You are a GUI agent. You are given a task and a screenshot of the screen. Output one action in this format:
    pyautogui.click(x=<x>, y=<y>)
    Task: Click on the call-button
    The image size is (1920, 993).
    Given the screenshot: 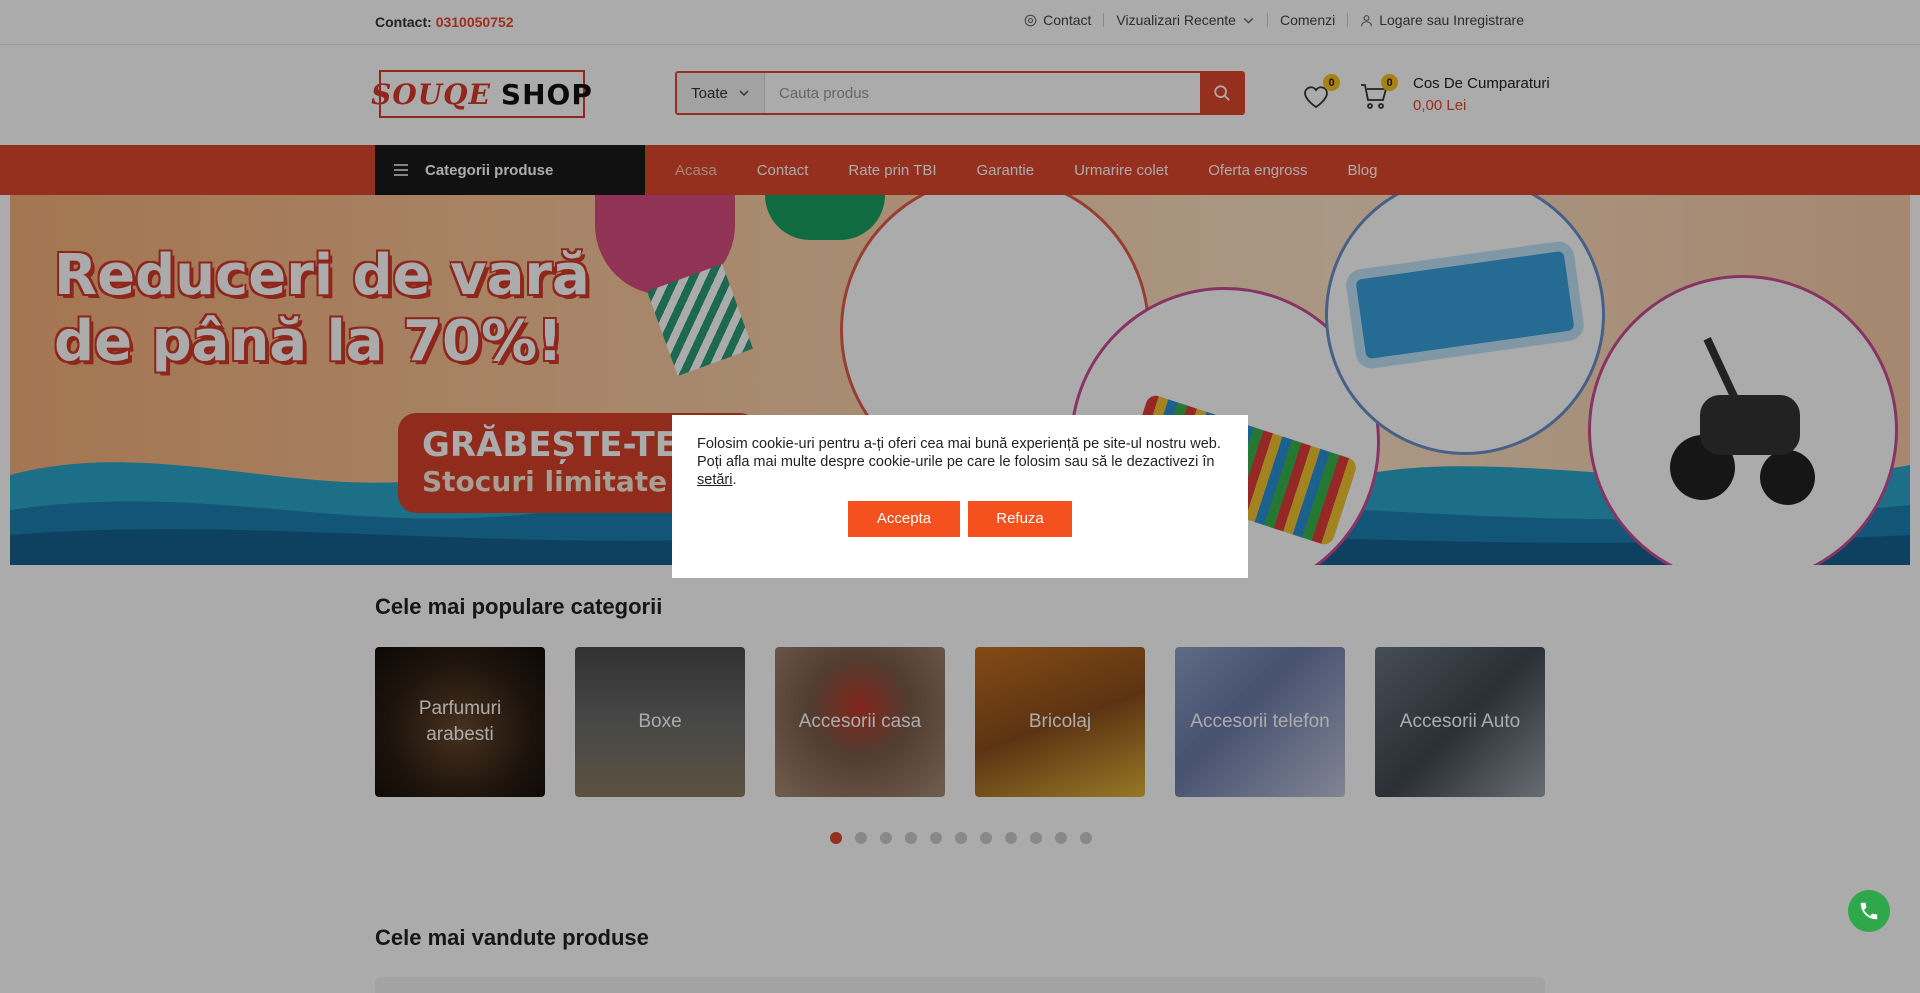 What is the action you would take?
    pyautogui.click(x=1869, y=911)
    